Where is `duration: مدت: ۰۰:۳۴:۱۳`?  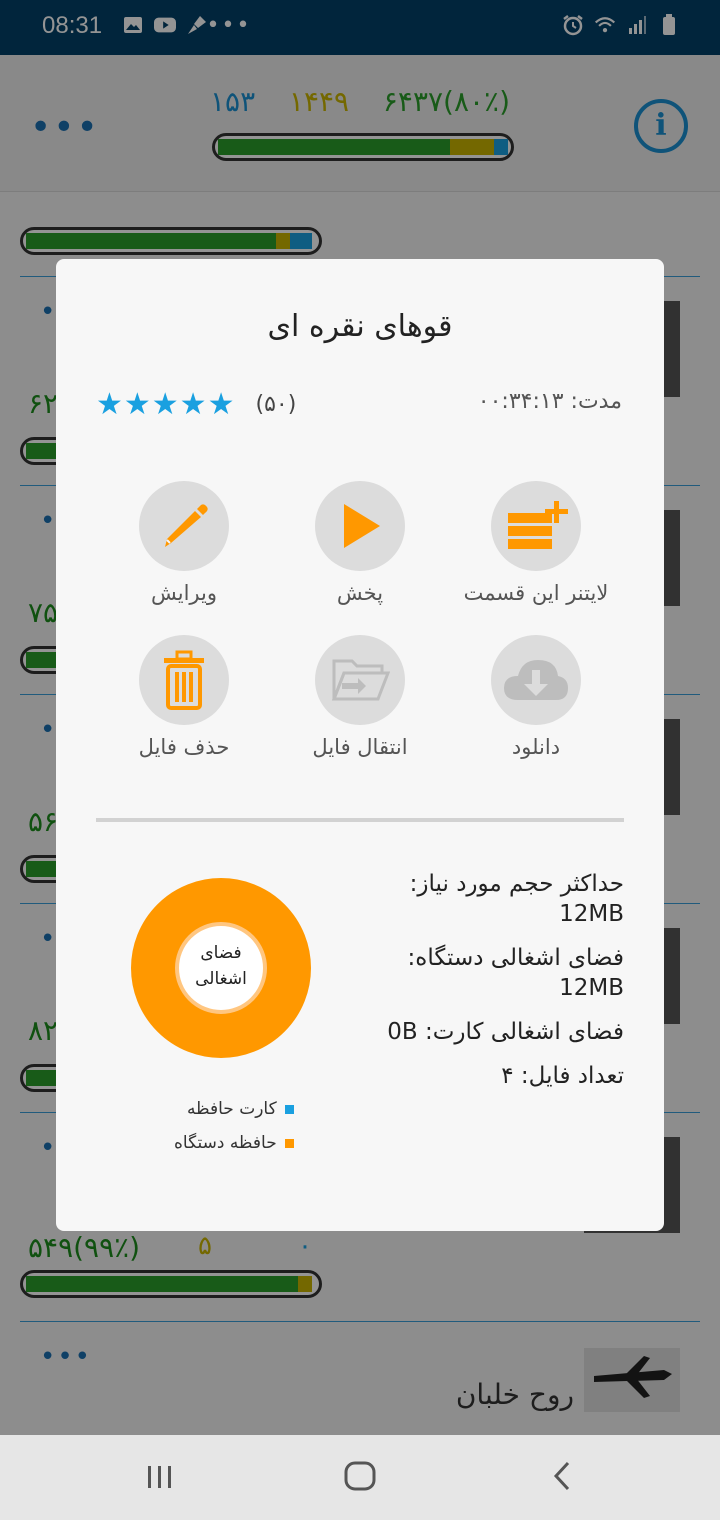 duration: مدت: ۰۰:۳۴:۱۳ is located at coordinates (550, 401).